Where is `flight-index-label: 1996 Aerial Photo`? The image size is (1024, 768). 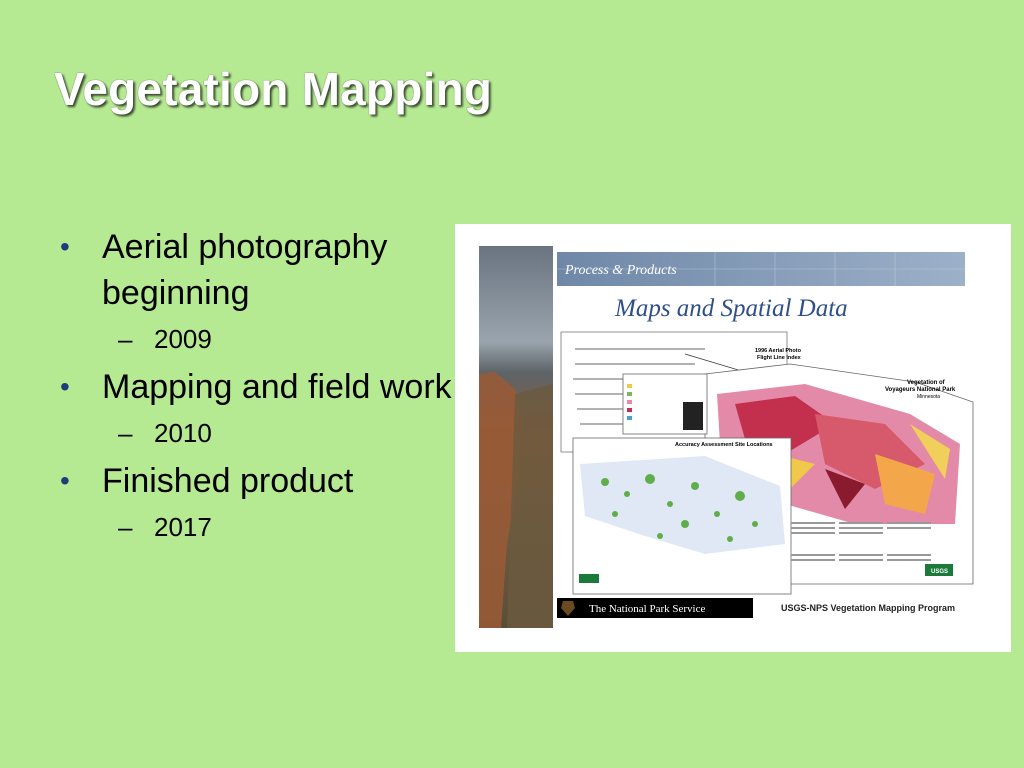 flight-index-label: 1996 Aerial Photo is located at coordinates (778, 351).